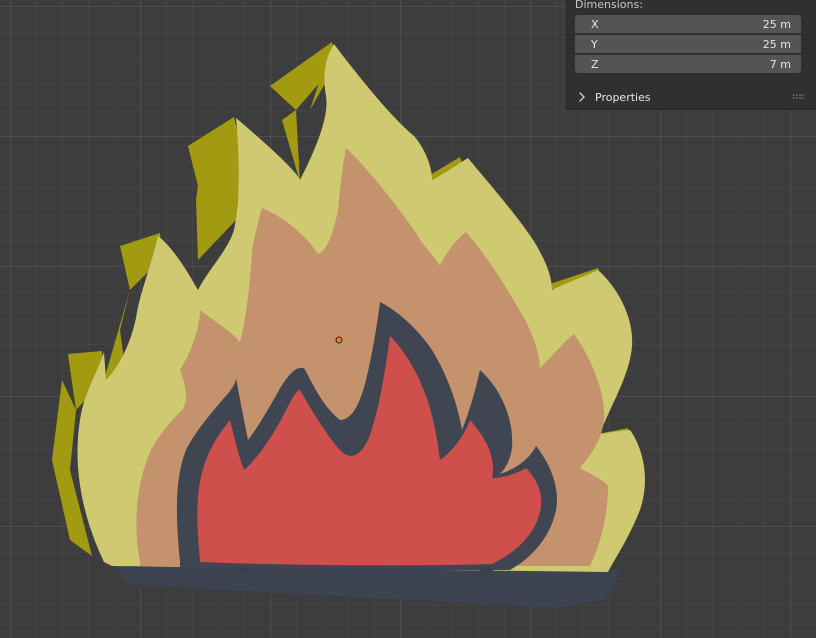 The height and width of the screenshot is (638, 816). What do you see at coordinates (594, 44) in the screenshot?
I see `dimension-y-label: Y` at bounding box center [594, 44].